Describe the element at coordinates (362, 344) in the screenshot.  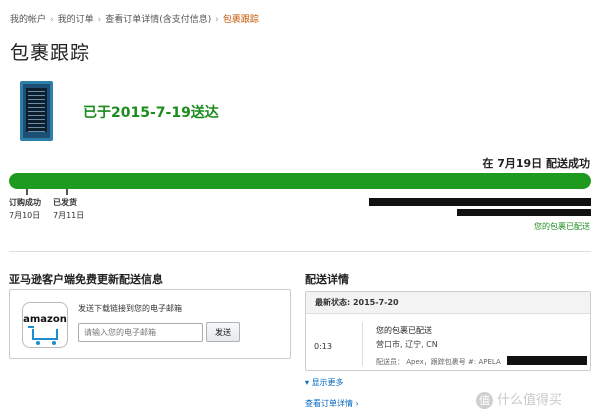
I see `event-divider` at that location.